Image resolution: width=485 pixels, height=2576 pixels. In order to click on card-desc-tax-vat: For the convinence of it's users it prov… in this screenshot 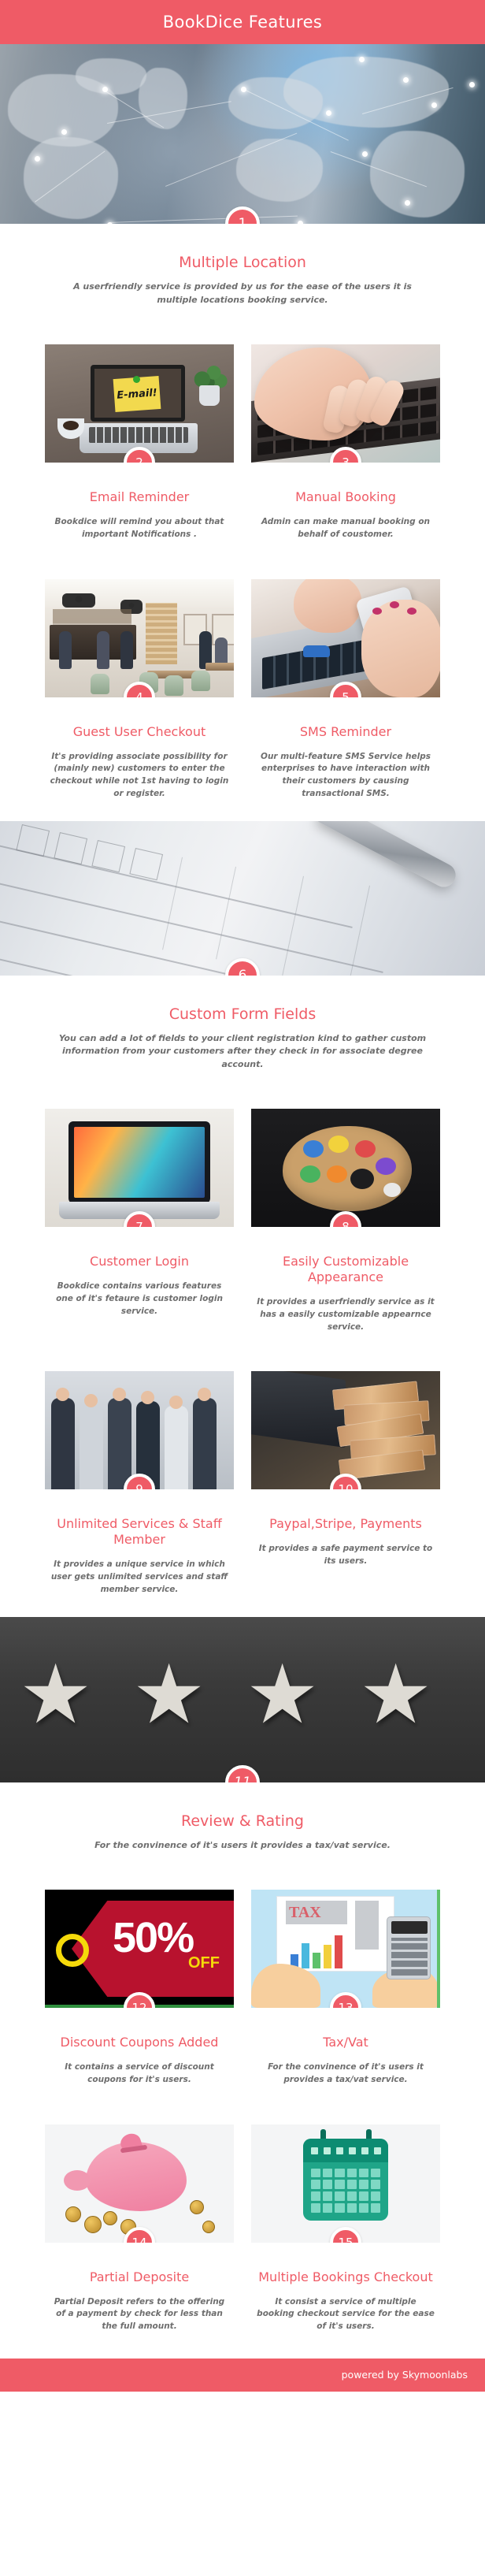, I will do `click(346, 2073)`.